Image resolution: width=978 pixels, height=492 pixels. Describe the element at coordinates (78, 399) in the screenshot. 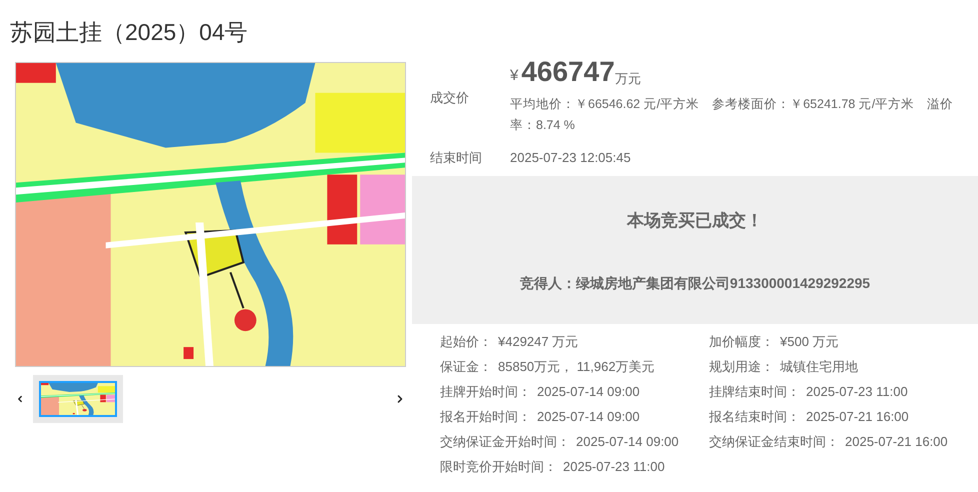

I see `map-thumbnail` at that location.